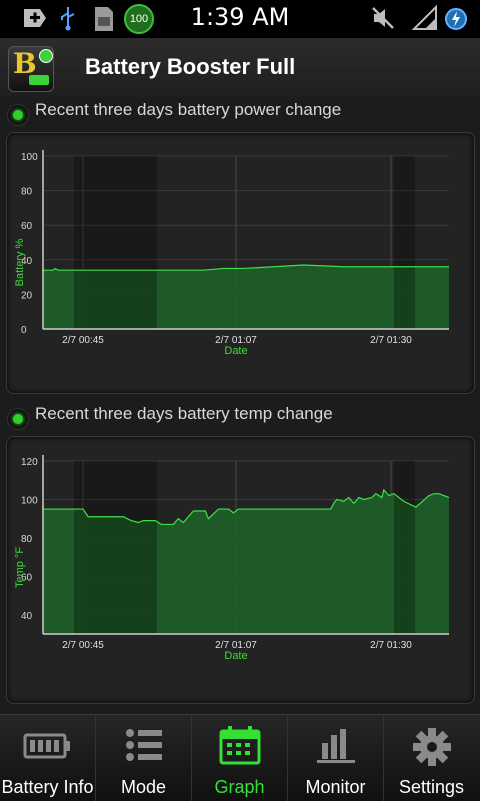 This screenshot has width=480, height=801. What do you see at coordinates (184, 413) in the screenshot?
I see `section-label: Recent three days battery temp change` at bounding box center [184, 413].